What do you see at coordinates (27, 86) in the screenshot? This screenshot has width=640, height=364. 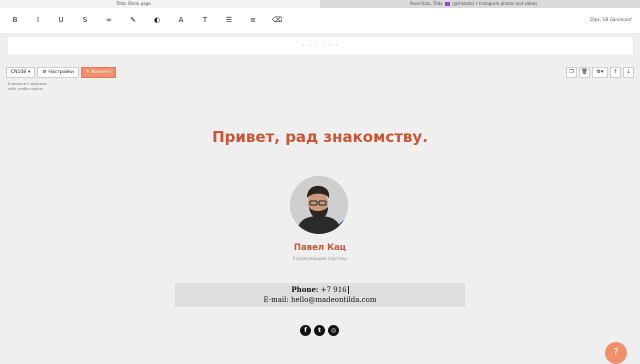 I see `hint-note: Кликните с зажатым shift, чтобы скрыть` at bounding box center [27, 86].